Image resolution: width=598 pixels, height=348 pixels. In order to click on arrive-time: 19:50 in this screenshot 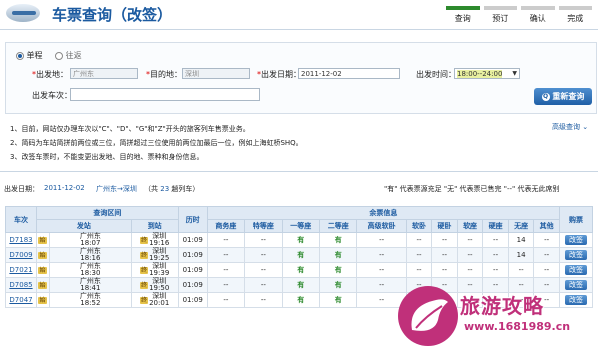, I will do `click(159, 288)`.